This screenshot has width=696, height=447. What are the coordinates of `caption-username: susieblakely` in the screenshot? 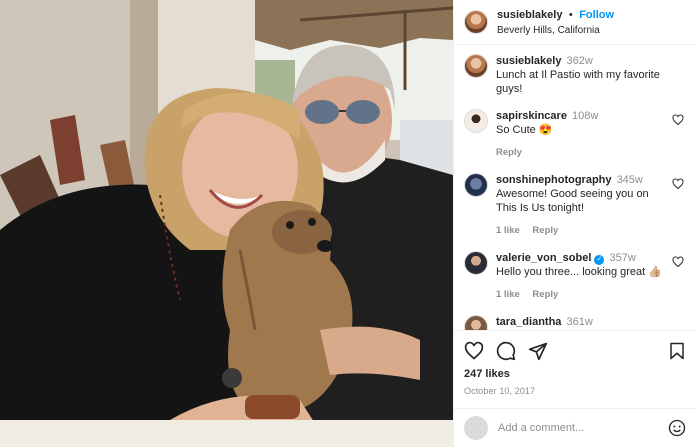 It's located at (528, 61).